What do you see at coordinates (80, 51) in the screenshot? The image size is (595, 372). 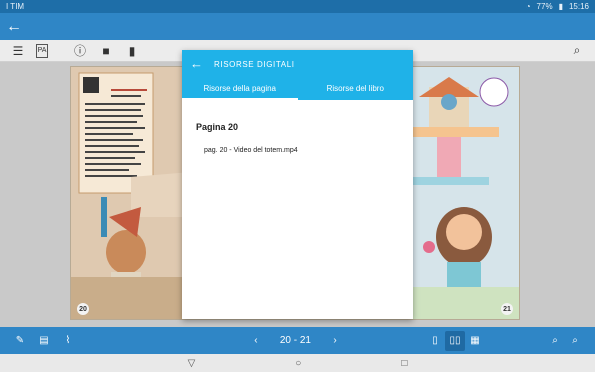 I see `info-icon: ⓘ` at bounding box center [80, 51].